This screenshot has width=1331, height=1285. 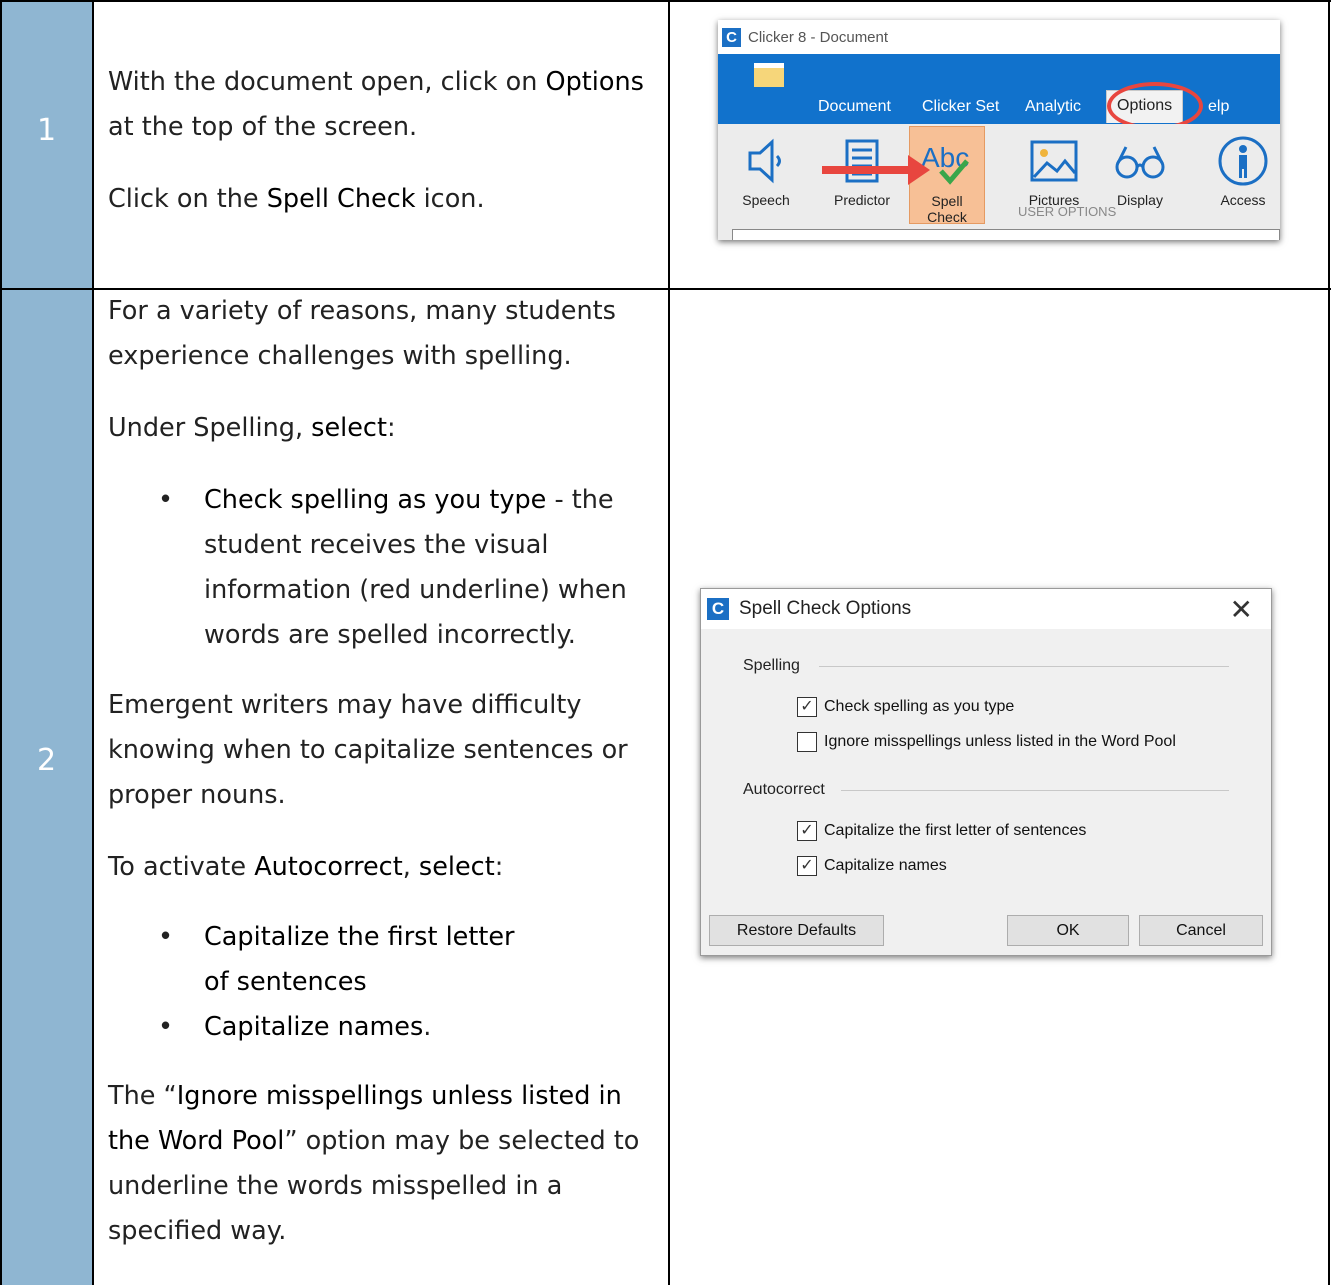 What do you see at coordinates (1155, 106) in the screenshot?
I see `annotation-circle` at bounding box center [1155, 106].